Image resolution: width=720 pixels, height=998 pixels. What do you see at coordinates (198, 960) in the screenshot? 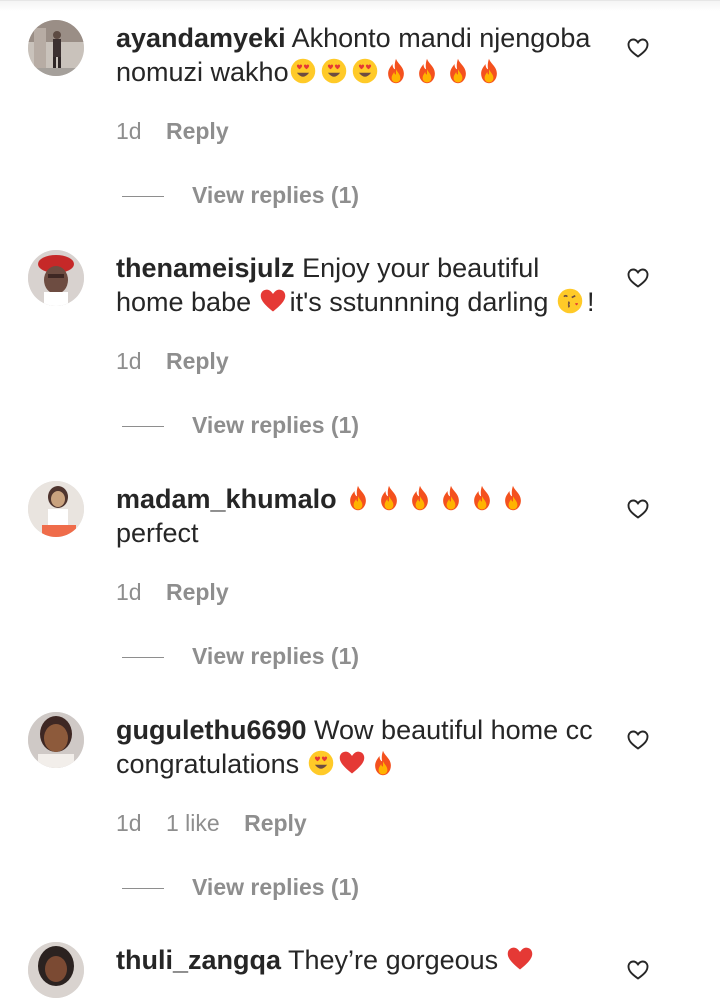
I see `comment-username: thuli_zangqa` at bounding box center [198, 960].